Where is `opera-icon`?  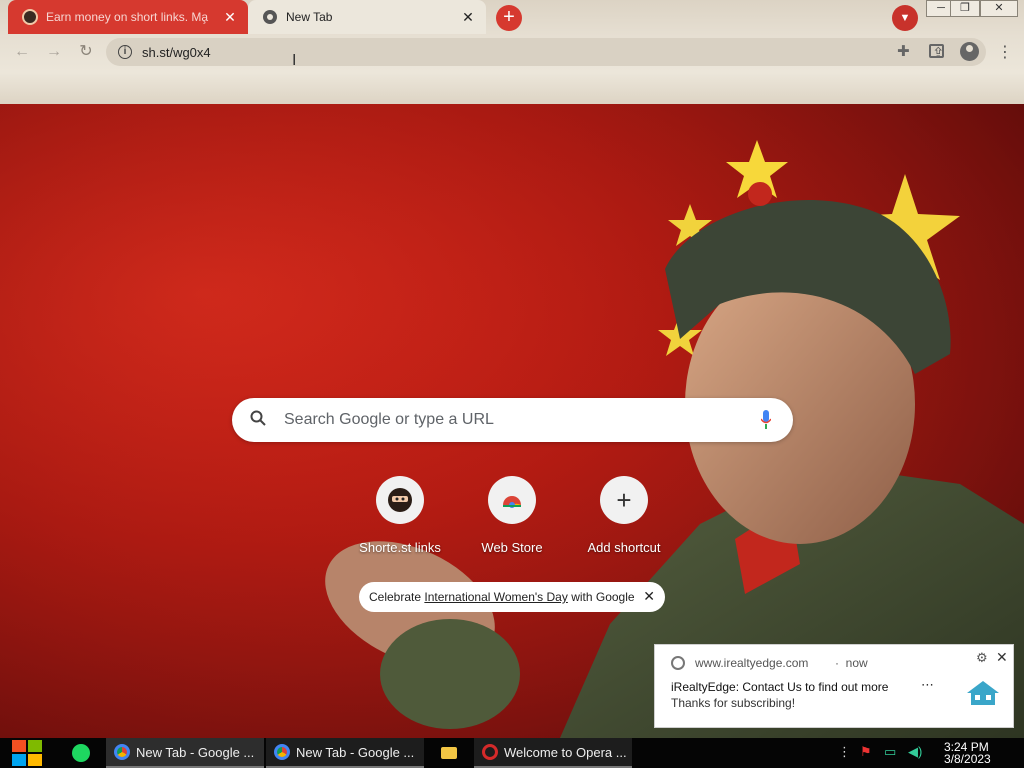
opera-icon is located at coordinates (490, 752).